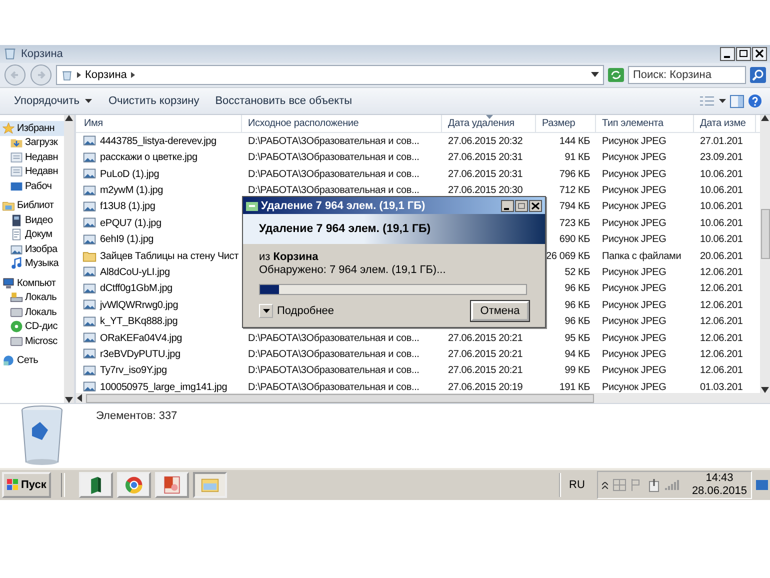  I want to click on sidebar-item: Избранн, so click(32, 128).